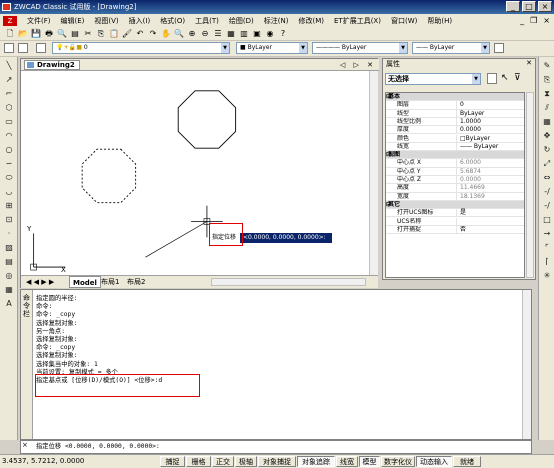 The width and height of the screenshot is (554, 468). I want to click on gradient-icon: ▤, so click(9, 262).